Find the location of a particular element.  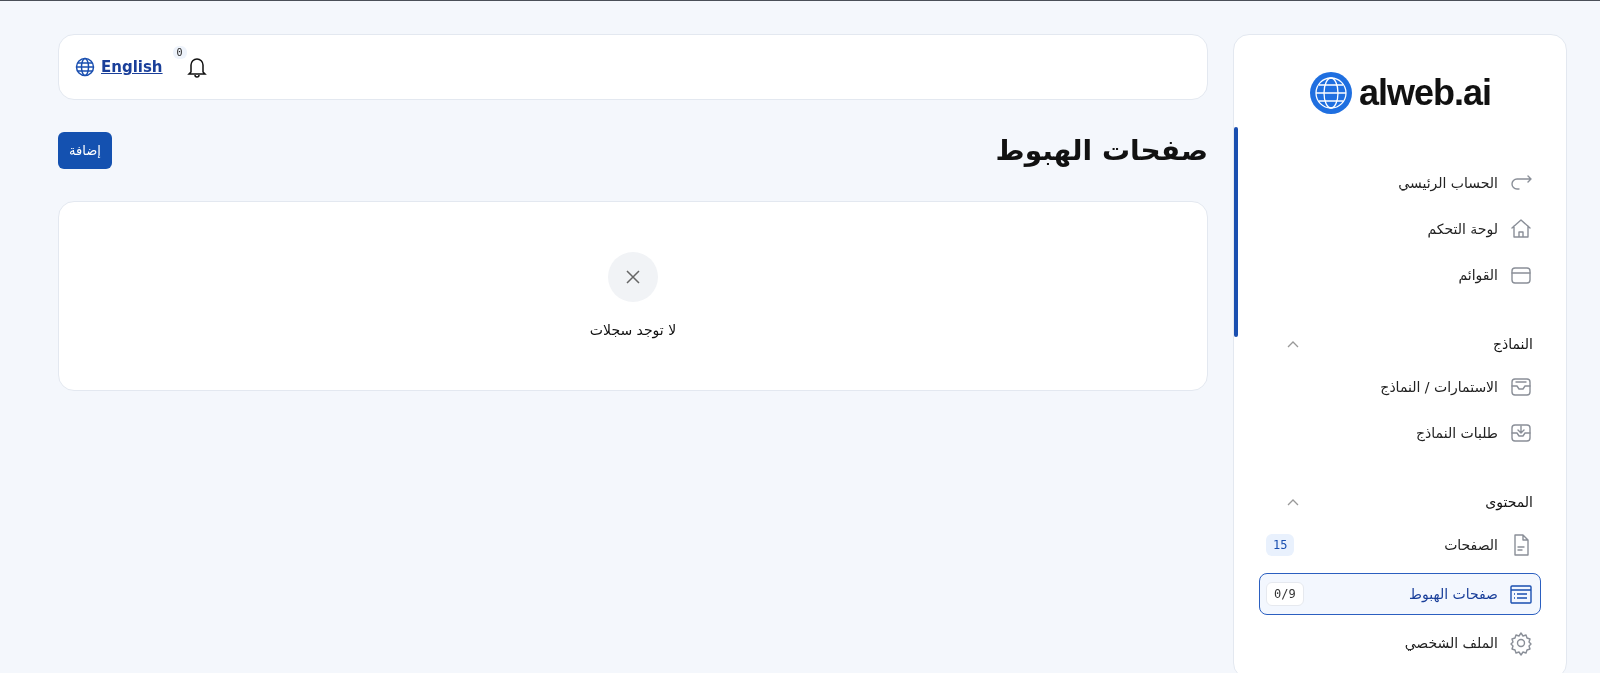

logo-text: alweb.ai is located at coordinates (1425, 93).